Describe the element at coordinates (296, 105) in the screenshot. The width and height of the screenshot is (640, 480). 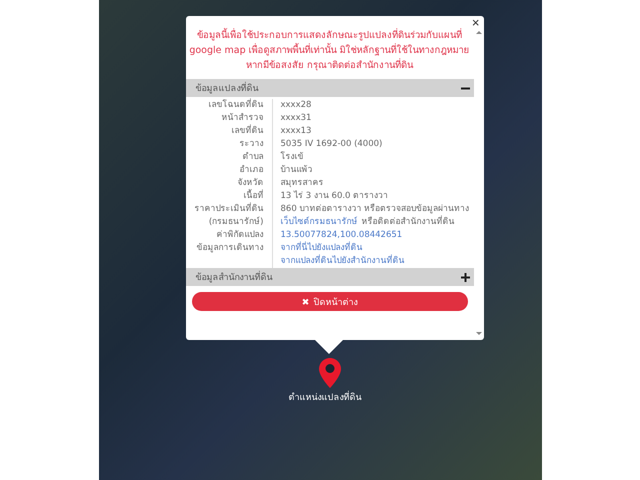
I see `field-value: xxxx28` at that location.